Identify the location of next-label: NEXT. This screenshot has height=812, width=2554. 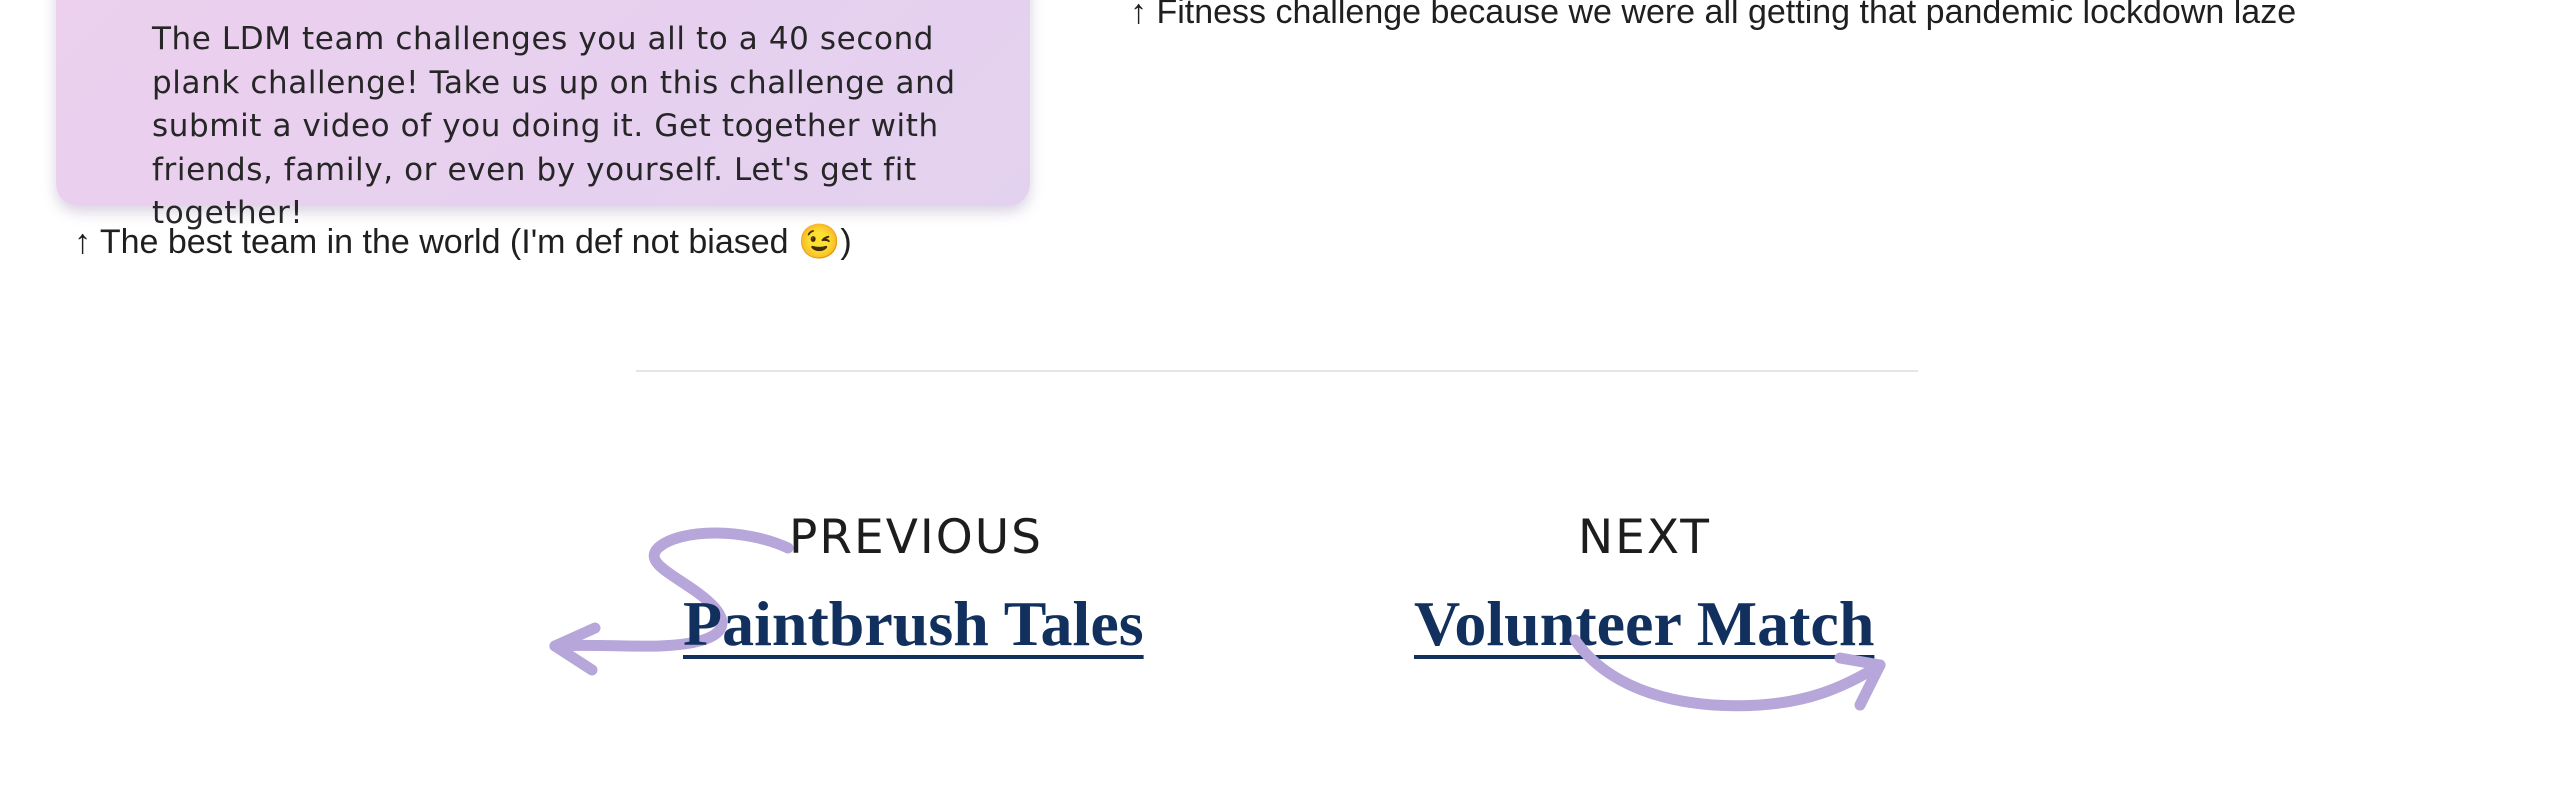
(1644, 537).